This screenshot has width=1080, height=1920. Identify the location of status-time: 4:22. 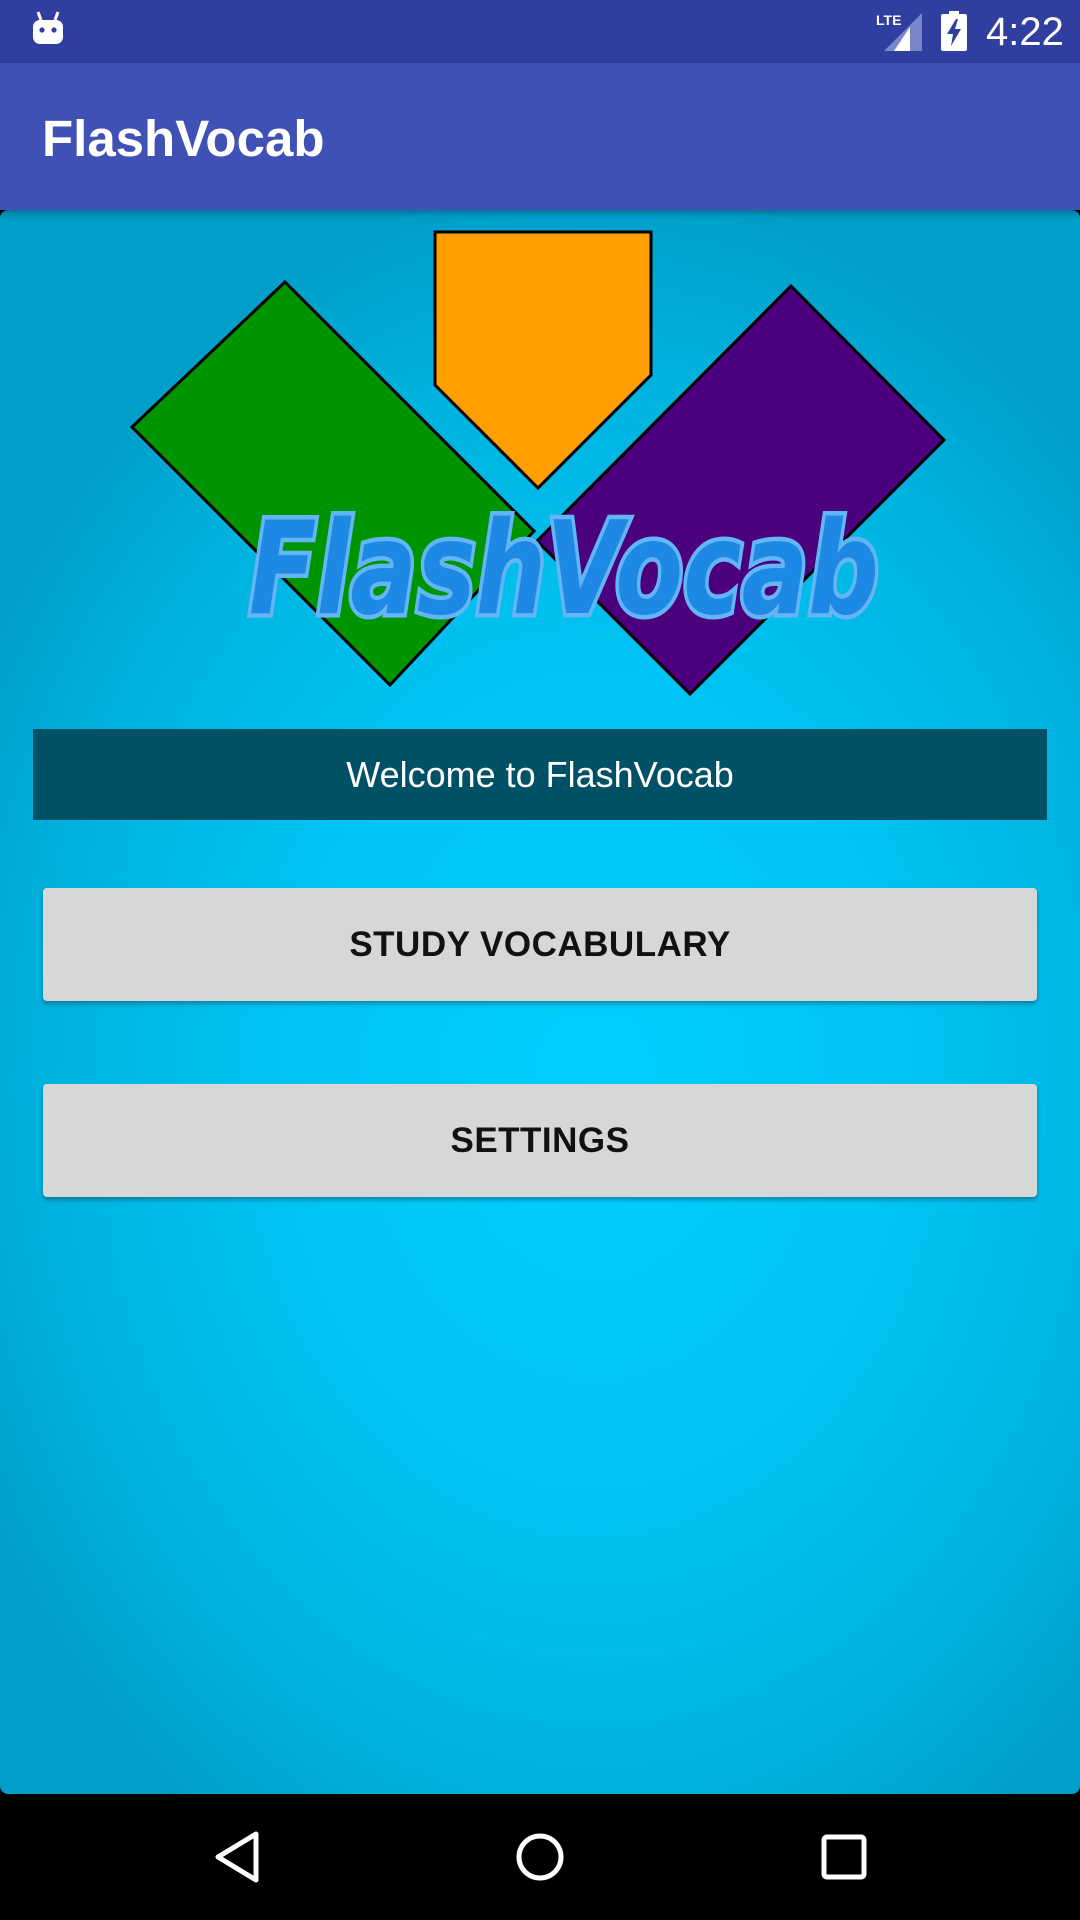
(1025, 32).